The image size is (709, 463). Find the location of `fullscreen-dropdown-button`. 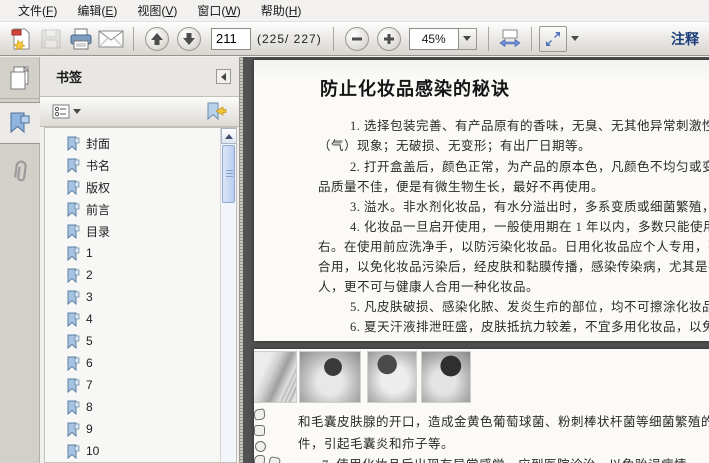

fullscreen-dropdown-button is located at coordinates (575, 39).